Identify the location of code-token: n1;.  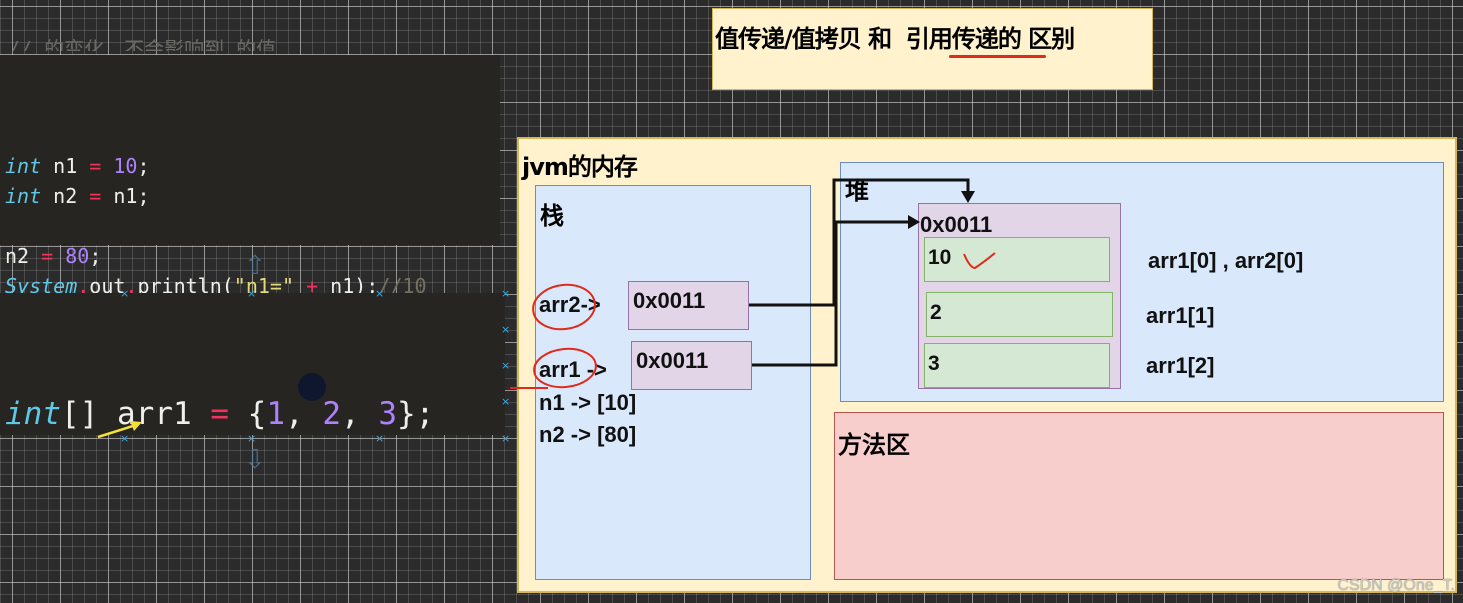
(125, 196).